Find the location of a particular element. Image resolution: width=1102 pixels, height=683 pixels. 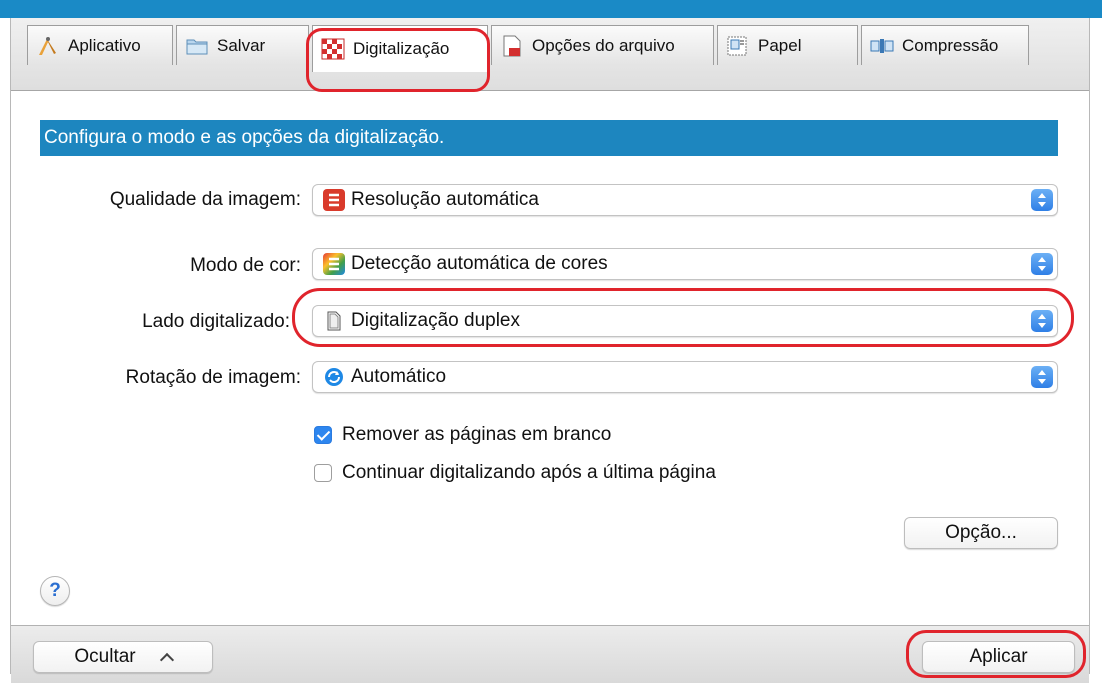

image-rotation-select: Automático is located at coordinates (685, 377).